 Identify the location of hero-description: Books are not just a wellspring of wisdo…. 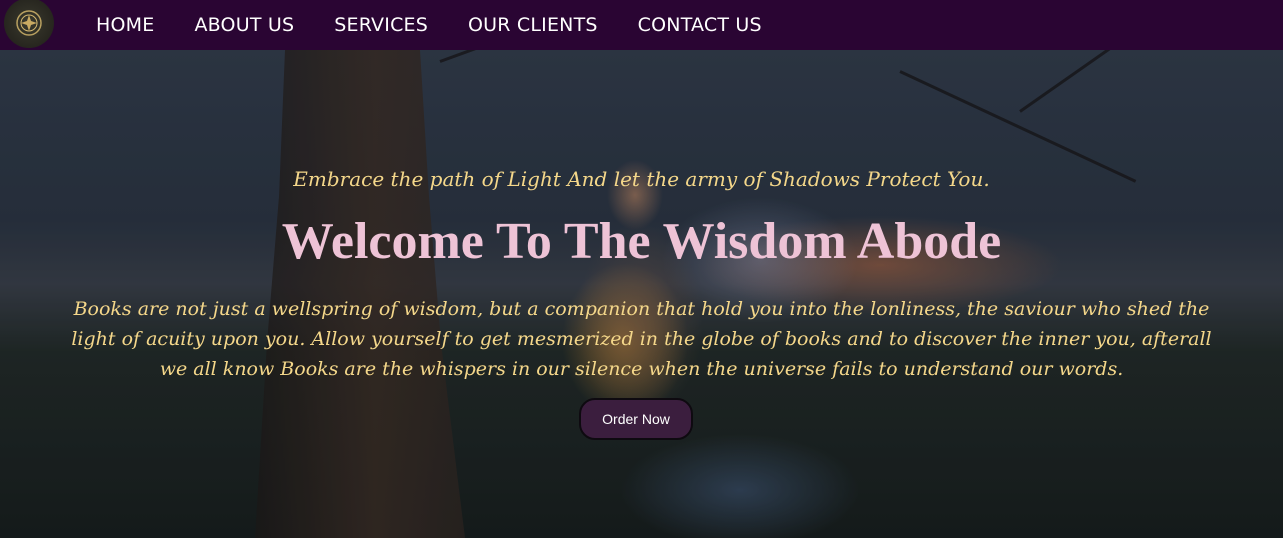
(641, 339).